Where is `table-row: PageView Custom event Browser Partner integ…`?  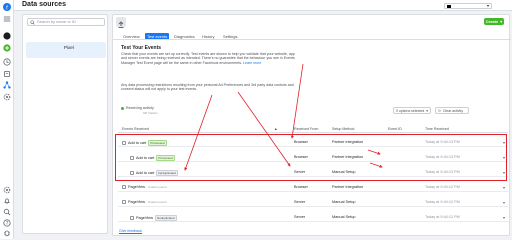
table-row: PageView Custom event Browser Partner integ… is located at coordinates (313, 187).